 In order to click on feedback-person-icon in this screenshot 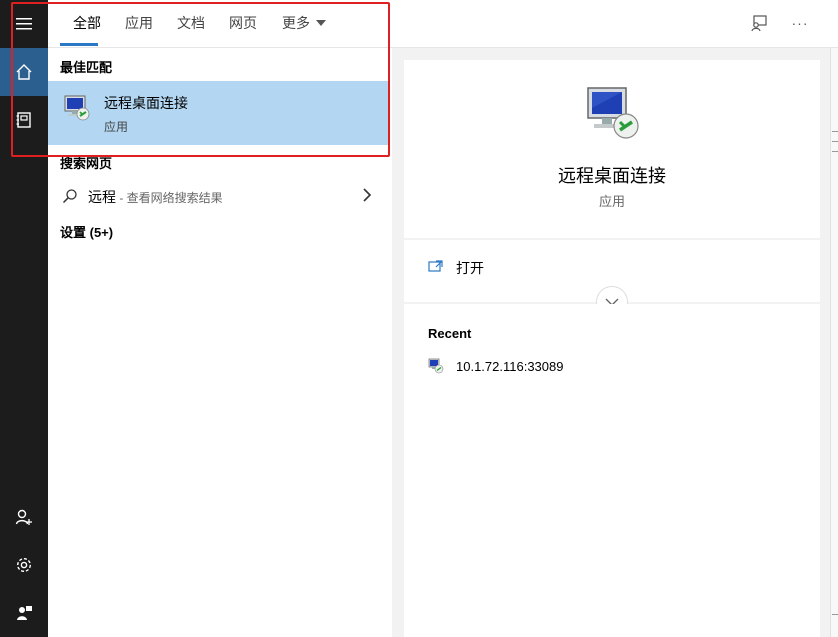, I will do `click(24, 613)`.